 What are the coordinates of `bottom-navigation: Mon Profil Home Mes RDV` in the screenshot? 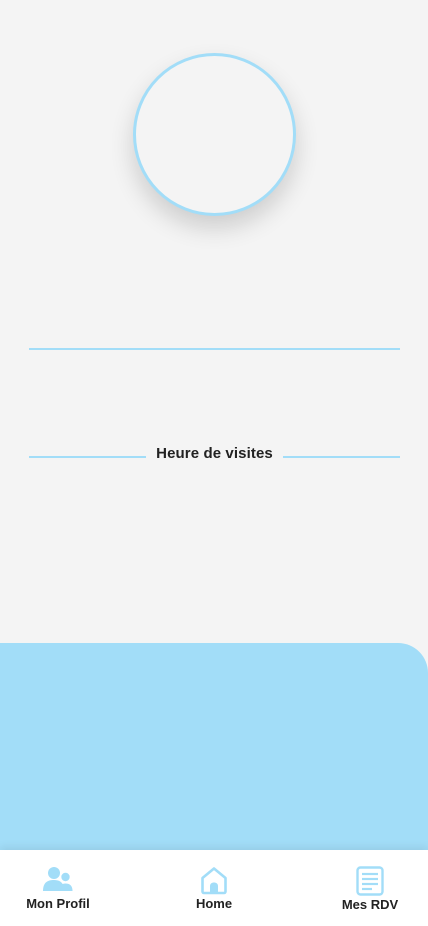 It's located at (214, 888).